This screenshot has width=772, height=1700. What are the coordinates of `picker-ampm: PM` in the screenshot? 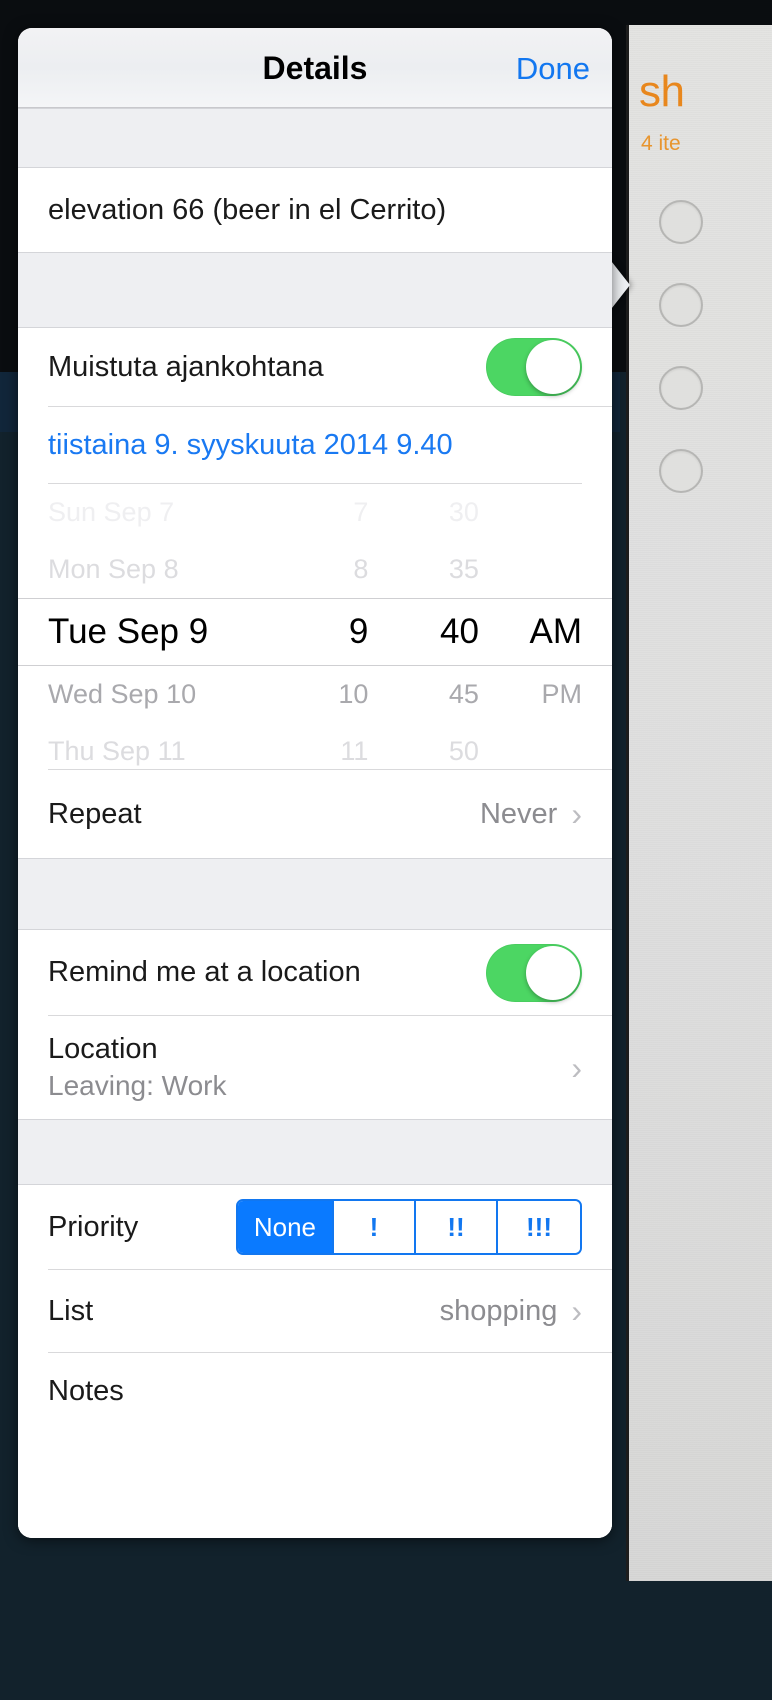 It's located at (561, 694).